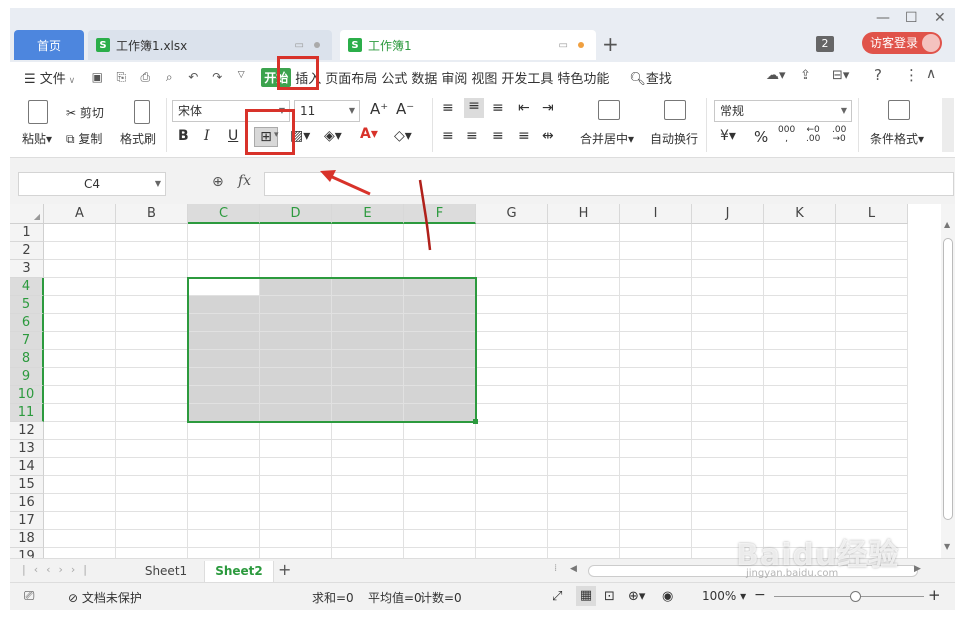 The image size is (965, 619). What do you see at coordinates (27, 359) in the screenshot?
I see `row-header-8: 8` at bounding box center [27, 359].